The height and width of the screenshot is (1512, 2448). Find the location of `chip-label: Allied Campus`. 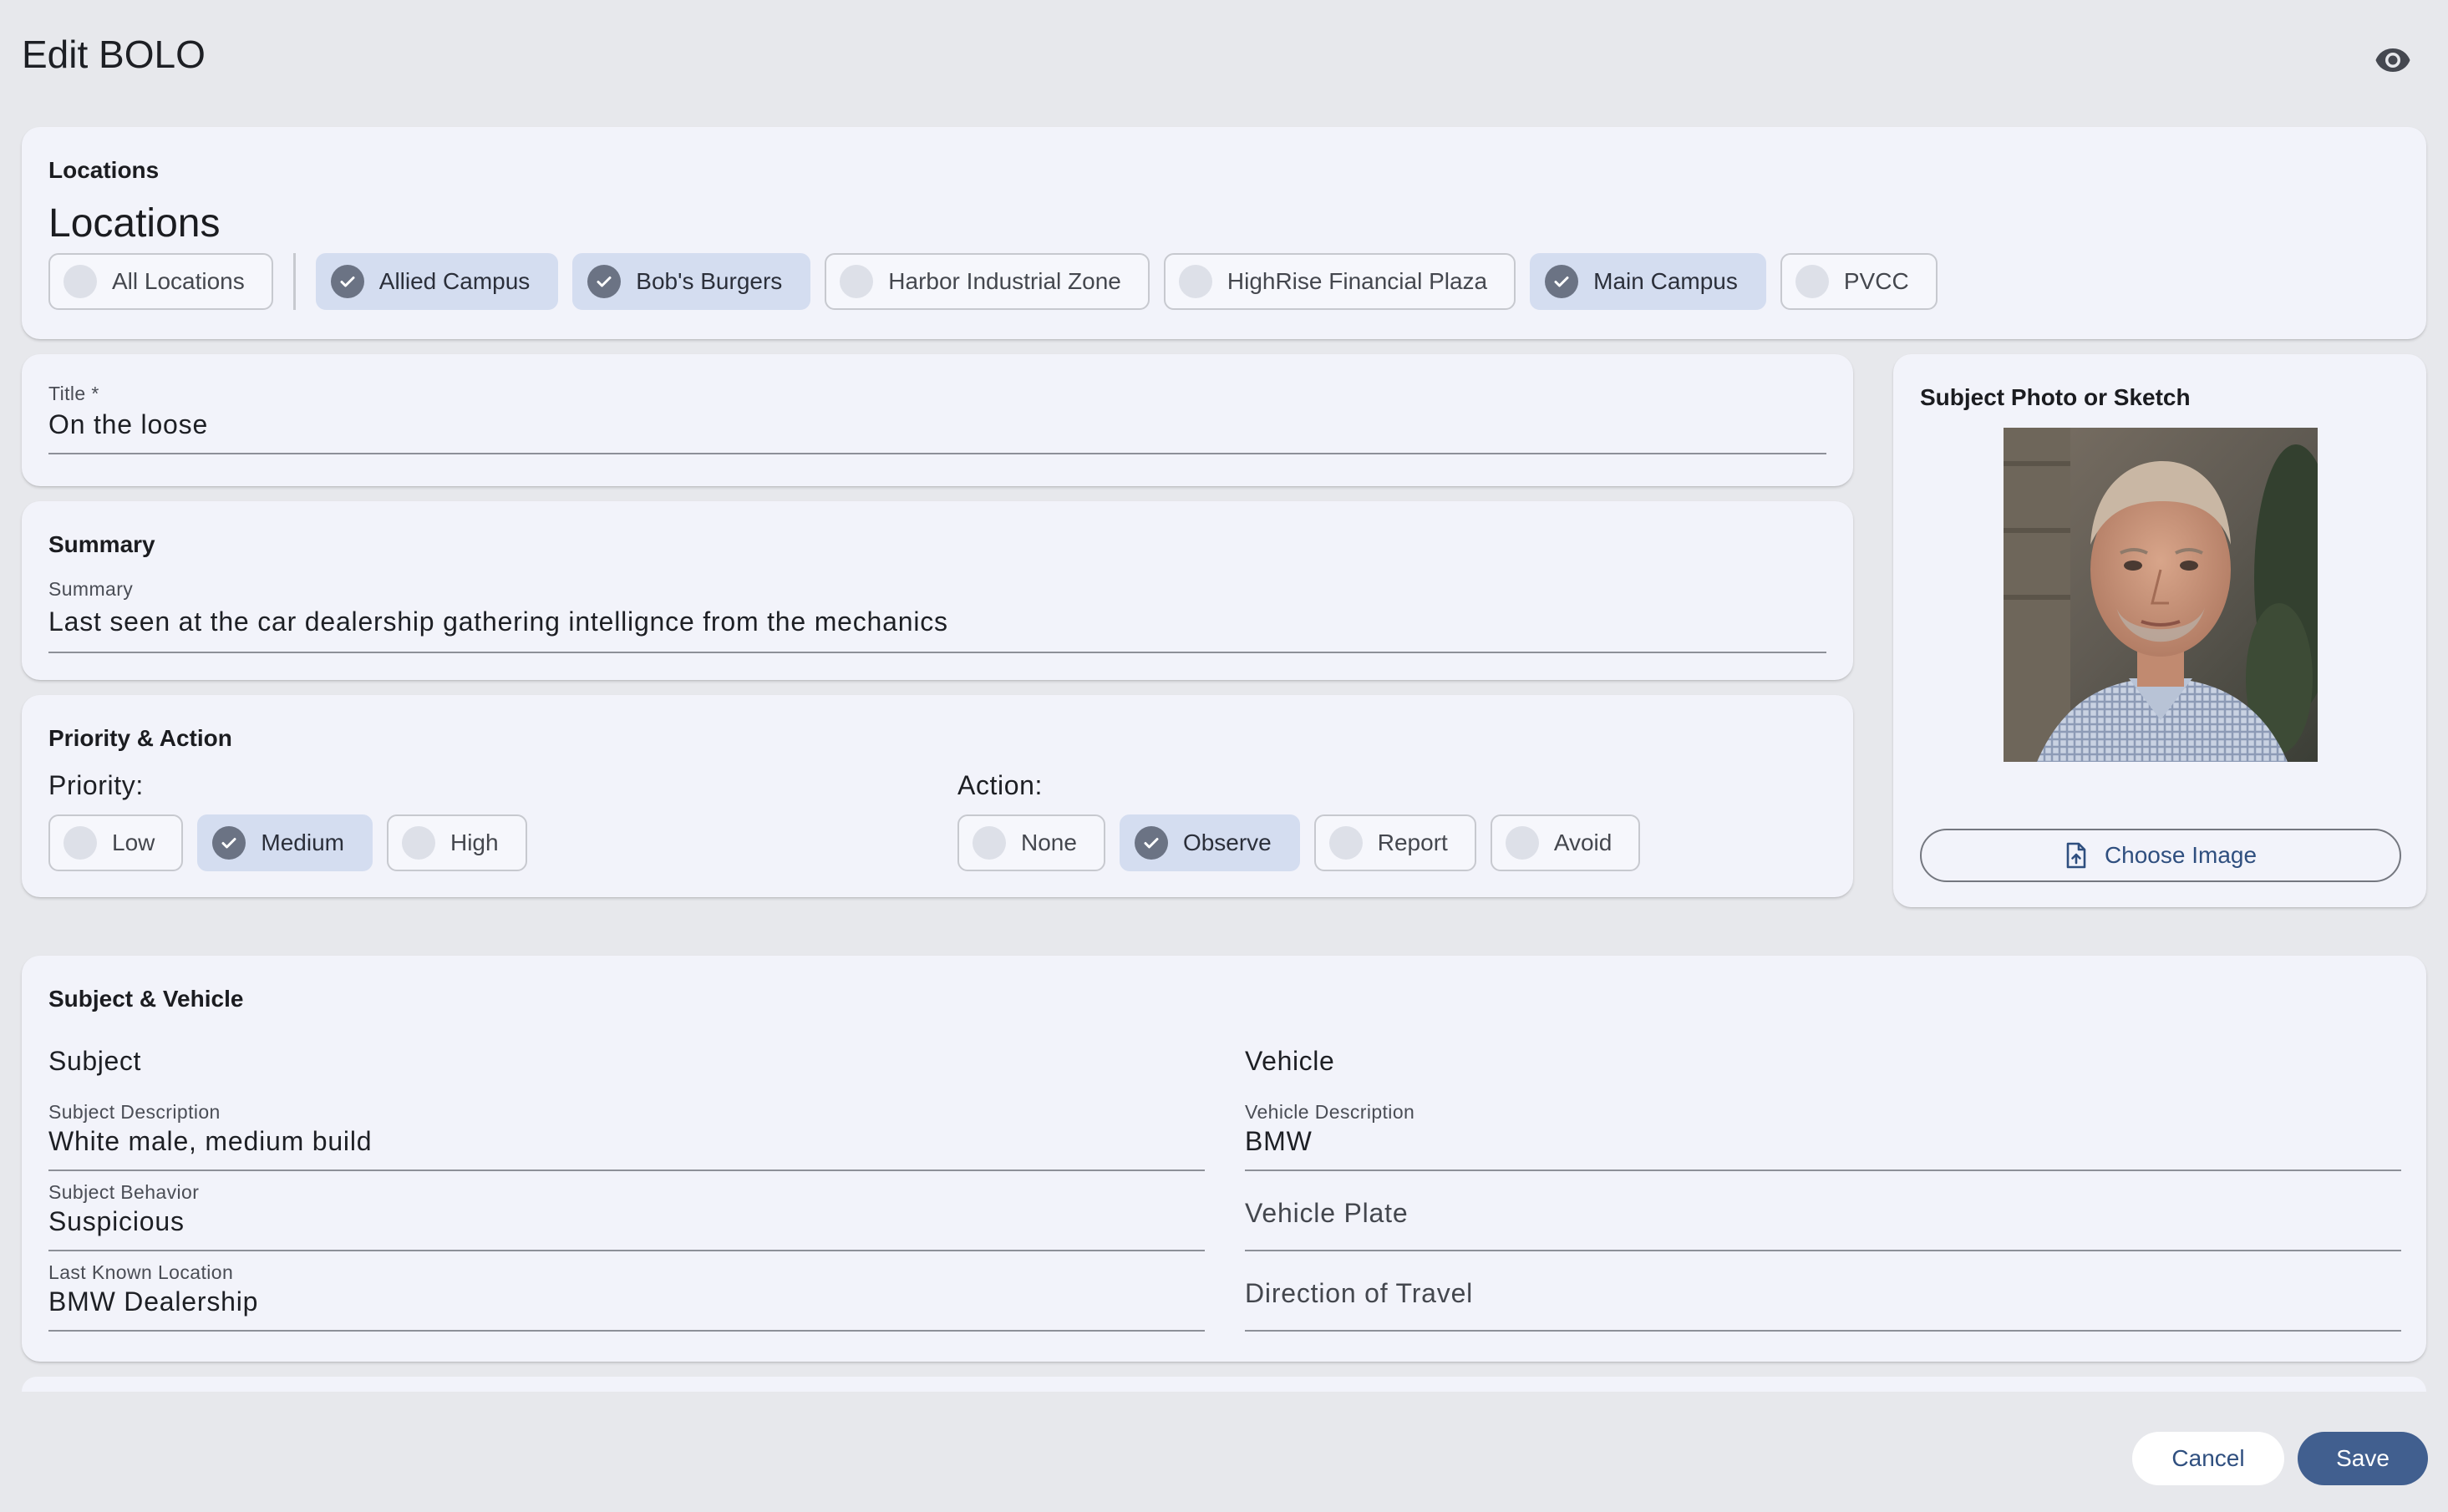

chip-label: Allied Campus is located at coordinates (454, 281).